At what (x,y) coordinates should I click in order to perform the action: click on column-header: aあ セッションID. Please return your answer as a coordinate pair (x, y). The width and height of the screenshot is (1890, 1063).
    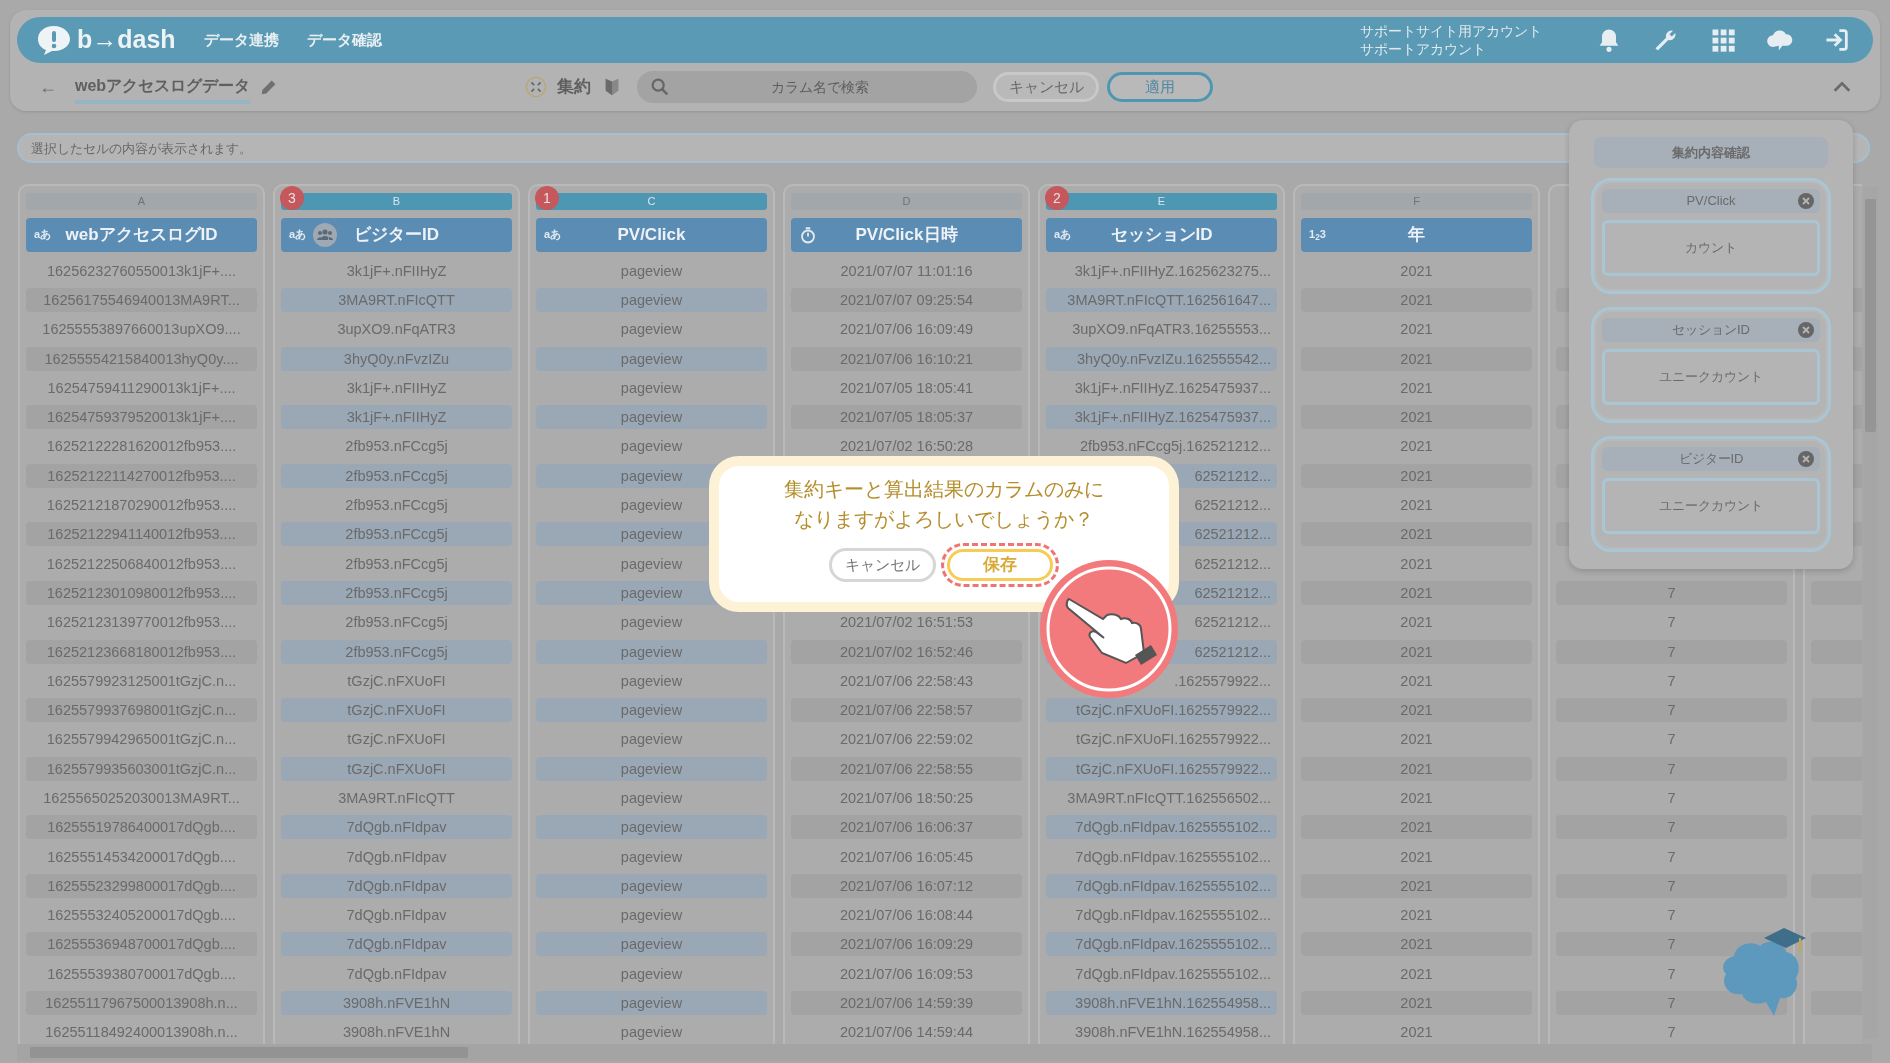
    Looking at the image, I should click on (1161, 235).